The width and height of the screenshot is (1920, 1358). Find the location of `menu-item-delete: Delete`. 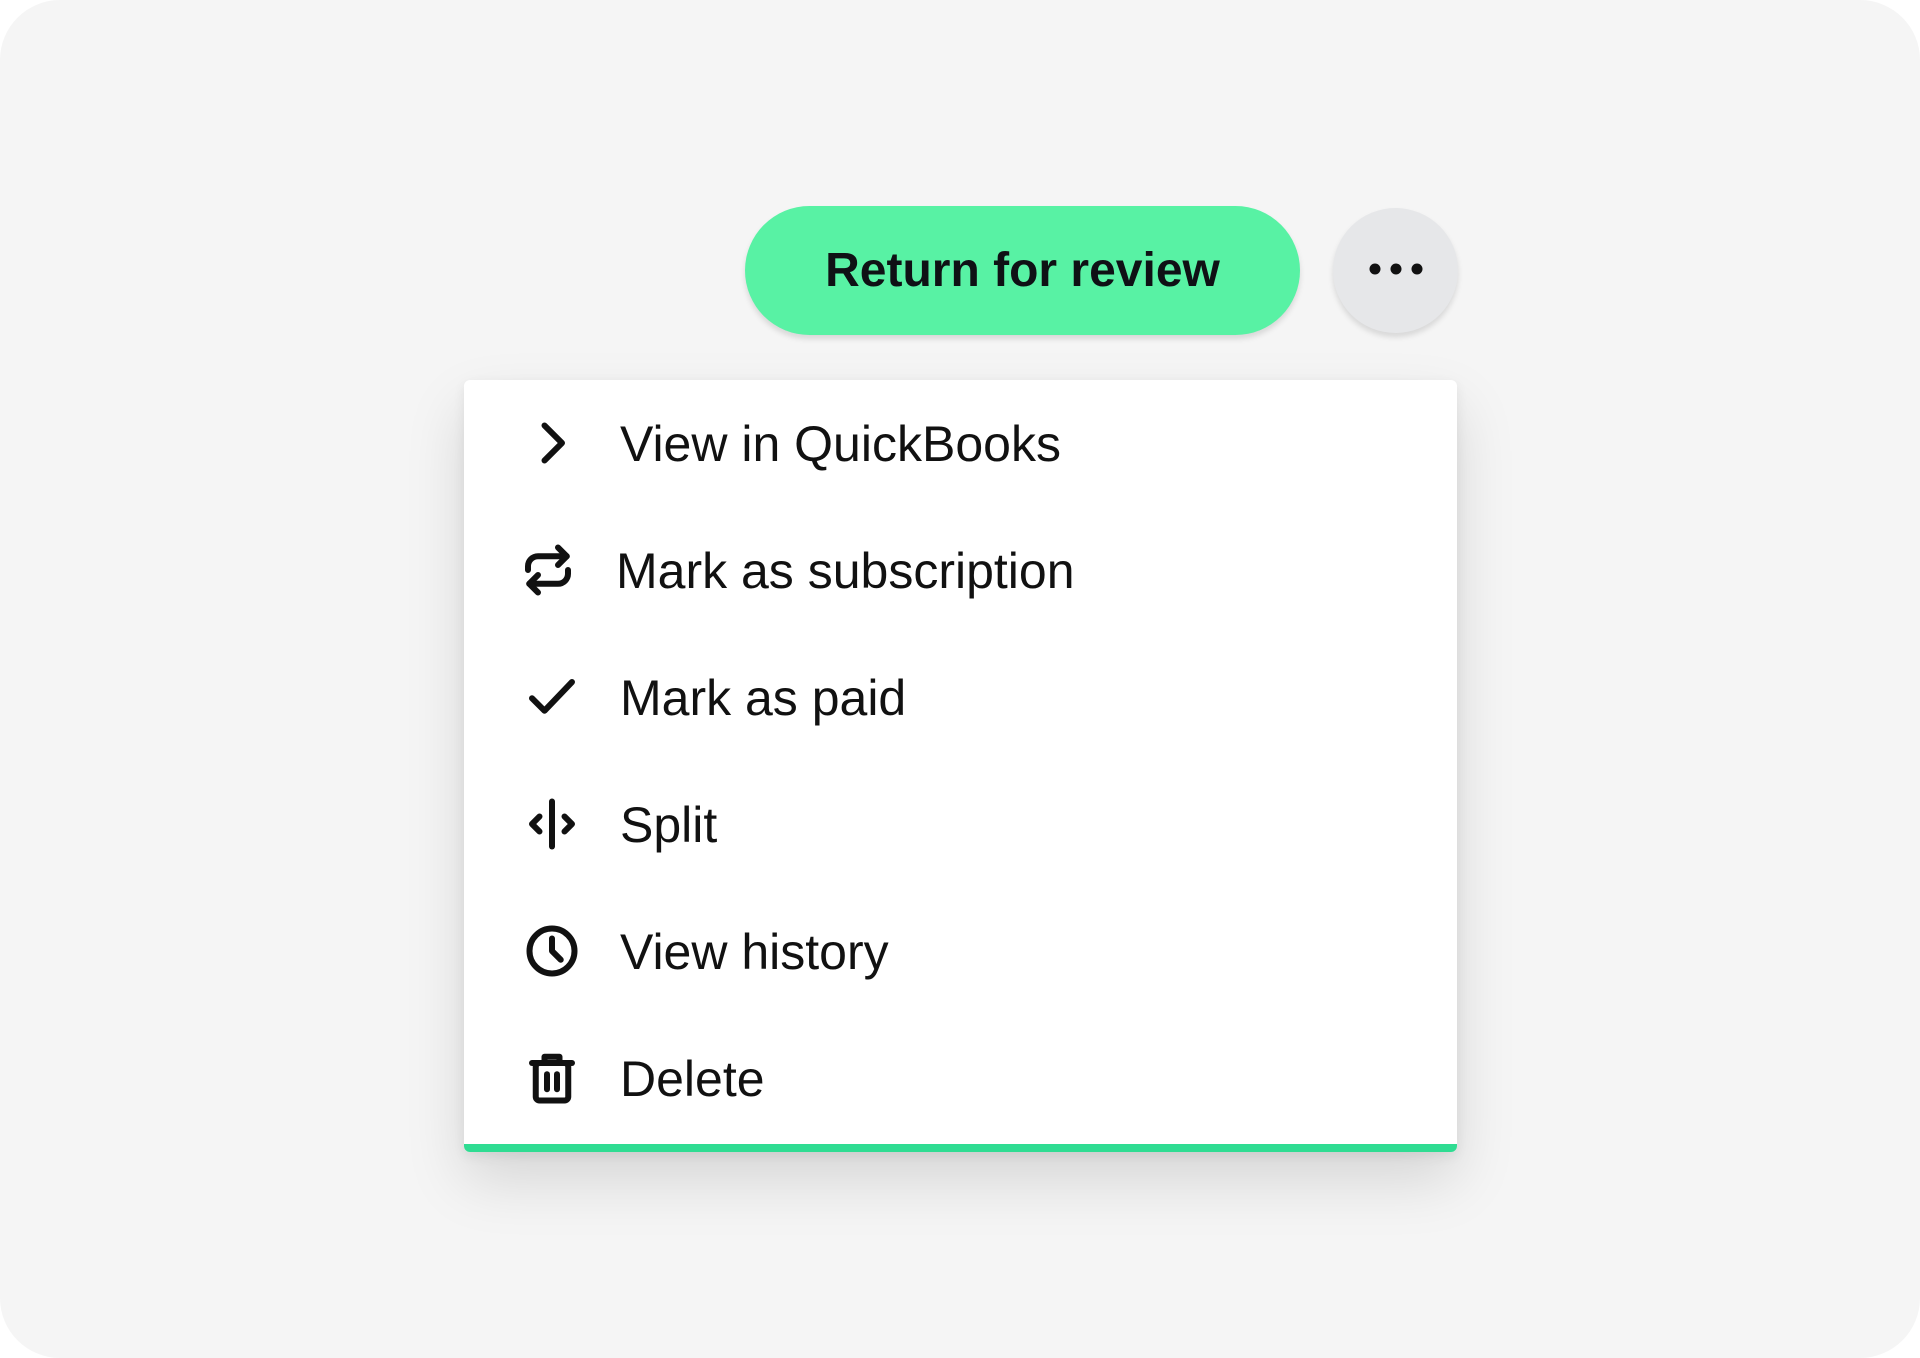

menu-item-delete: Delete is located at coordinates (960, 1078).